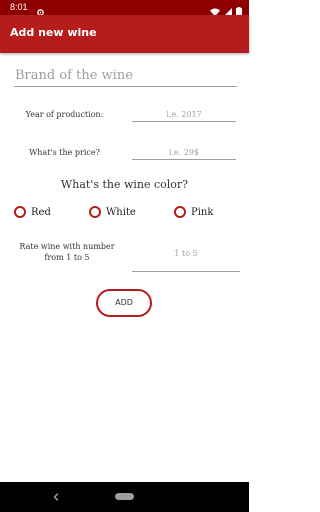 This screenshot has width=320, height=512. Describe the element at coordinates (74, 75) in the screenshot. I see `brand-placeholder: Brand of the wine` at that location.